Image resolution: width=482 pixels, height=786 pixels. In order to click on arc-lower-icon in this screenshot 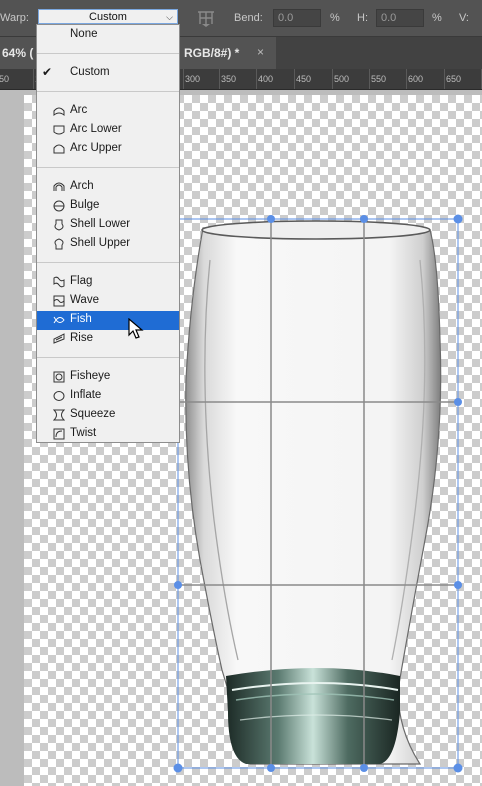, I will do `click(59, 130)`.